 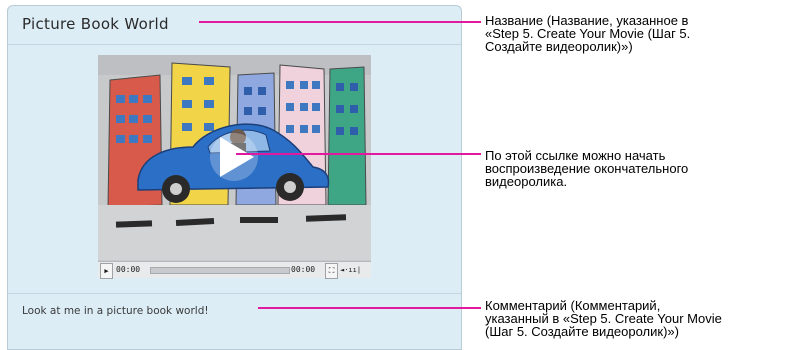 What do you see at coordinates (115, 311) in the screenshot?
I see `movie-comment: Look at me in a picture book world!` at bounding box center [115, 311].